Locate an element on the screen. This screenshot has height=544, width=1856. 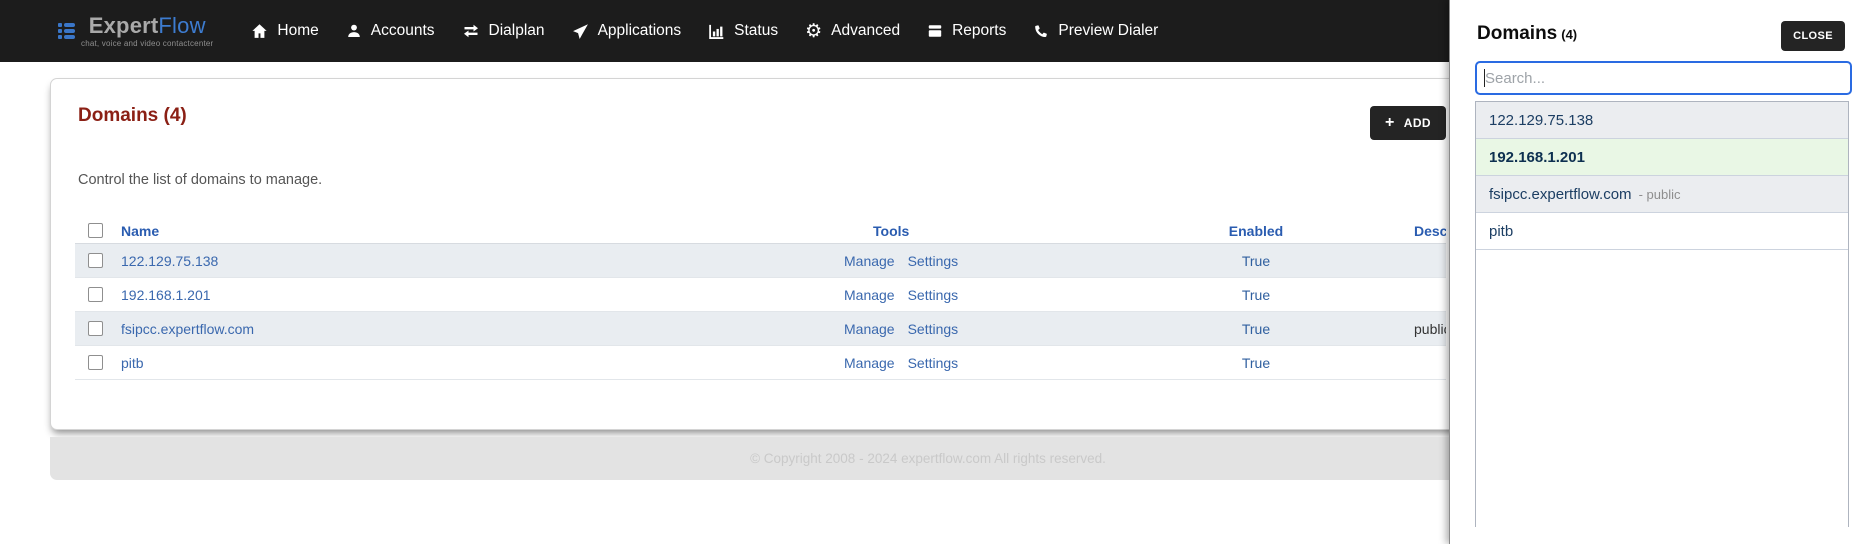
table-header-row: Name Tools Enabled Description is located at coordinates (760, 231).